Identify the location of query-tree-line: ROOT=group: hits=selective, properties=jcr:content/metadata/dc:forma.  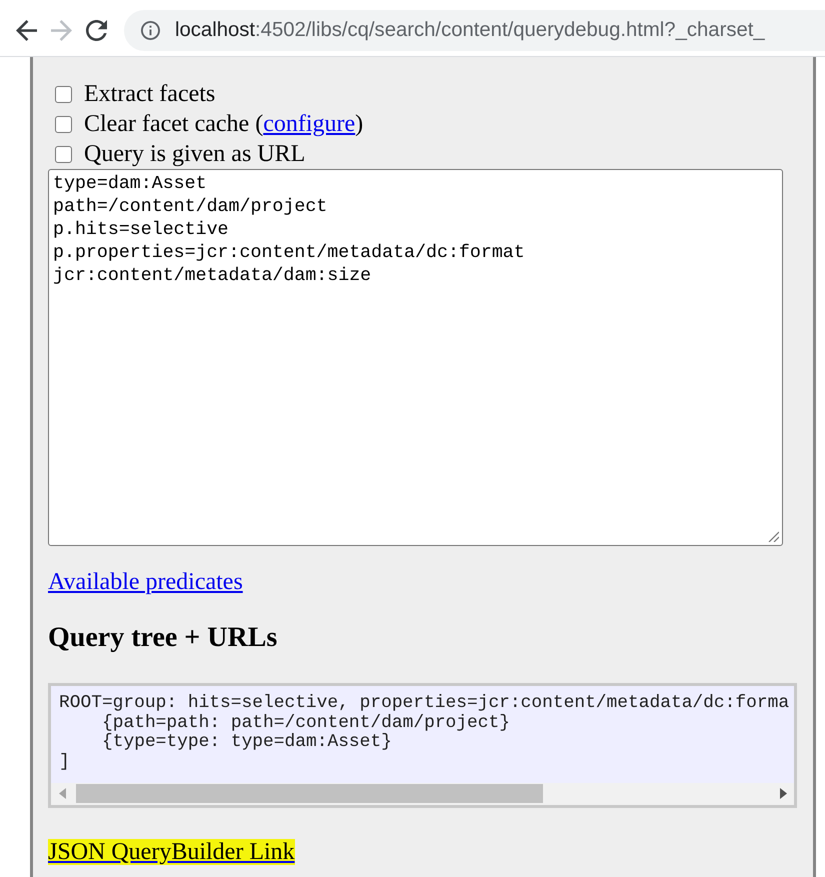
(424, 704).